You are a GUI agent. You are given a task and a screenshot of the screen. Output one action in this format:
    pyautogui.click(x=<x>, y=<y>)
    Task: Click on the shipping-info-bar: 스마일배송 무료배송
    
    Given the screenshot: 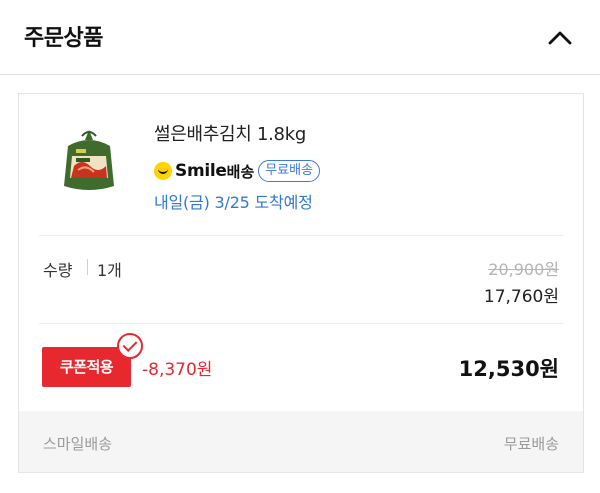 What is the action you would take?
    pyautogui.click(x=301, y=441)
    